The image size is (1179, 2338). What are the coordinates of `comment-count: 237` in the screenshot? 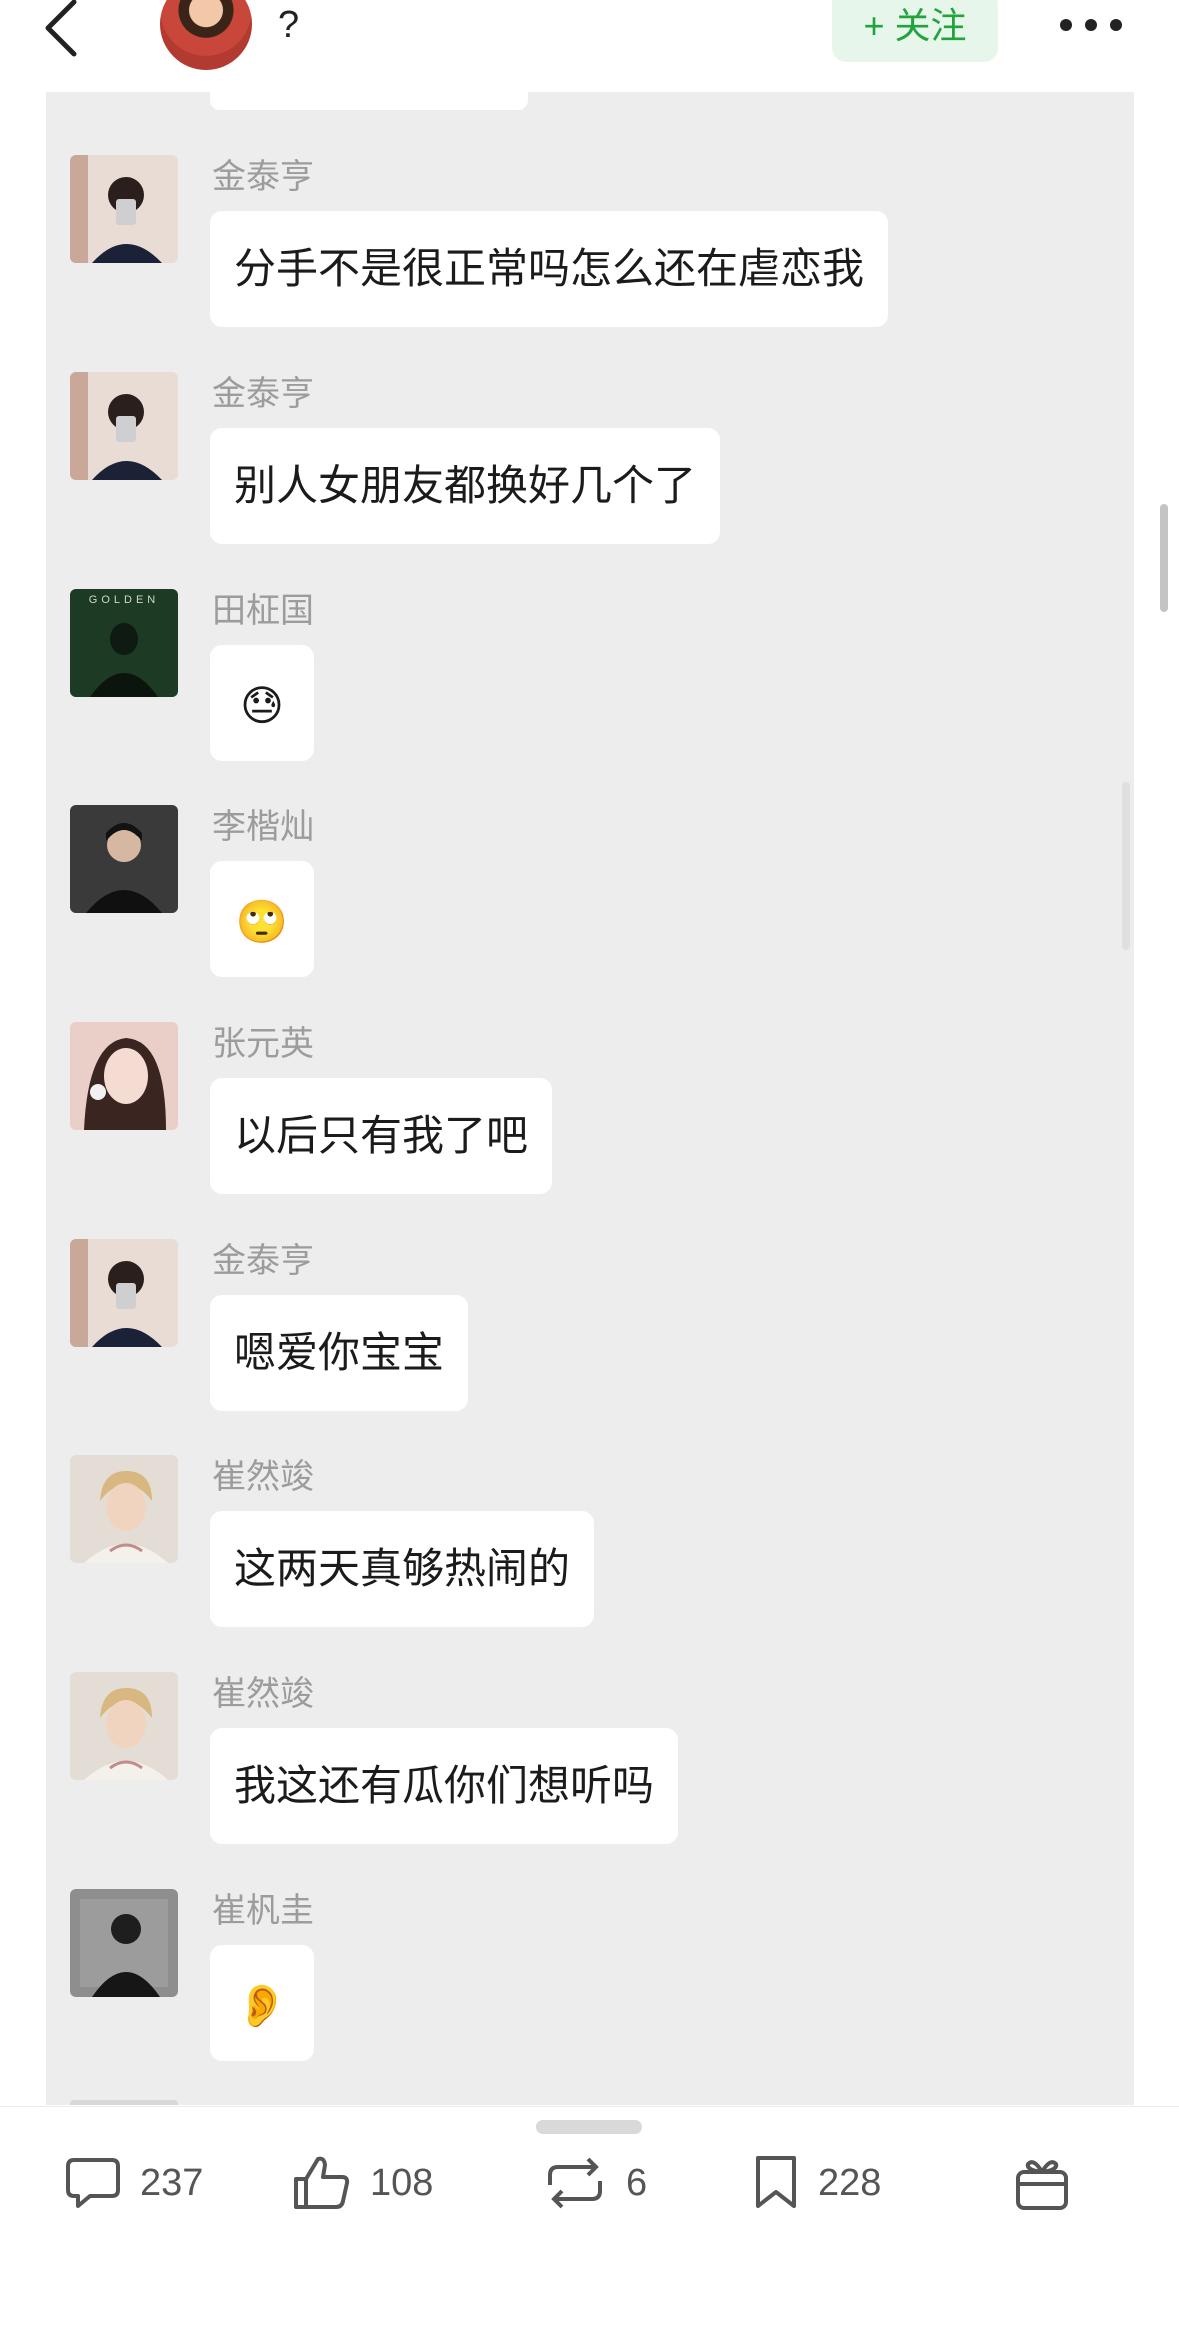 It's located at (172, 2182).